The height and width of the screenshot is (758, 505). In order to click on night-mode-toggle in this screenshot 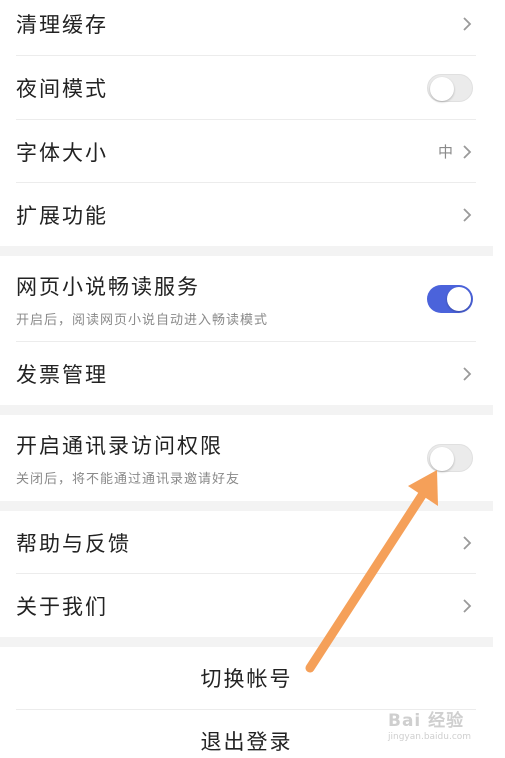, I will do `click(450, 87)`.